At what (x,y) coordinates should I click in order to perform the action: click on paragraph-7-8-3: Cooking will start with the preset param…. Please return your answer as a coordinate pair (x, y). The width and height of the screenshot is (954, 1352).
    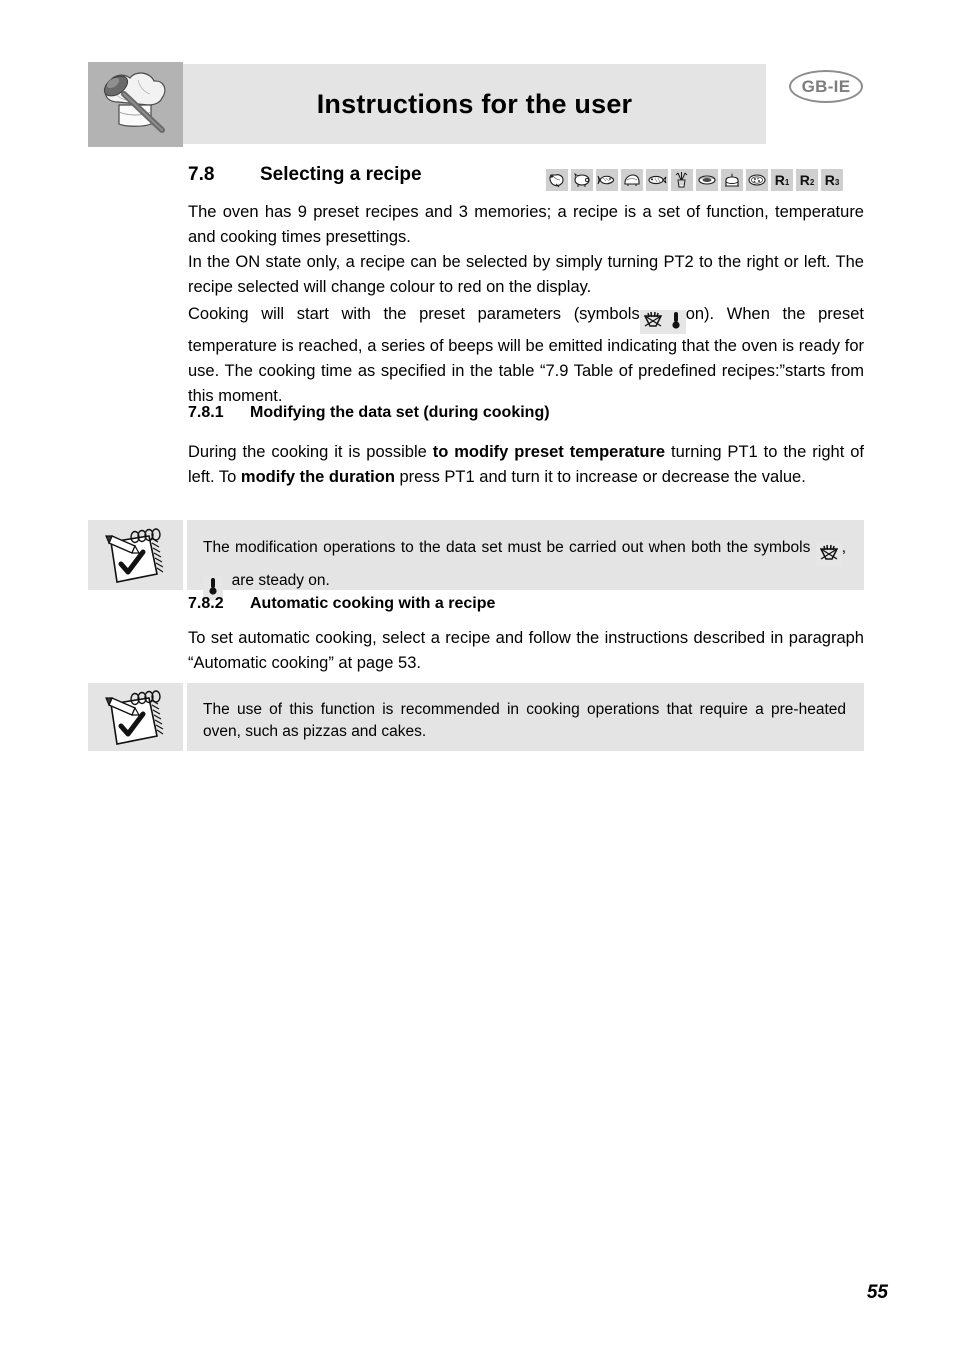
    Looking at the image, I should click on (526, 355).